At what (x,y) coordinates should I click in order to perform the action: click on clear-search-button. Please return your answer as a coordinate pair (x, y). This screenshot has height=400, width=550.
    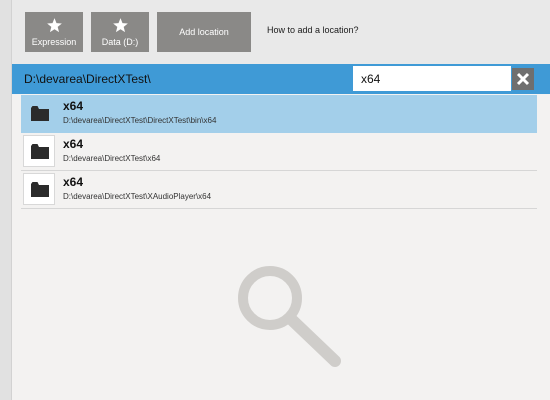
    Looking at the image, I should click on (523, 79).